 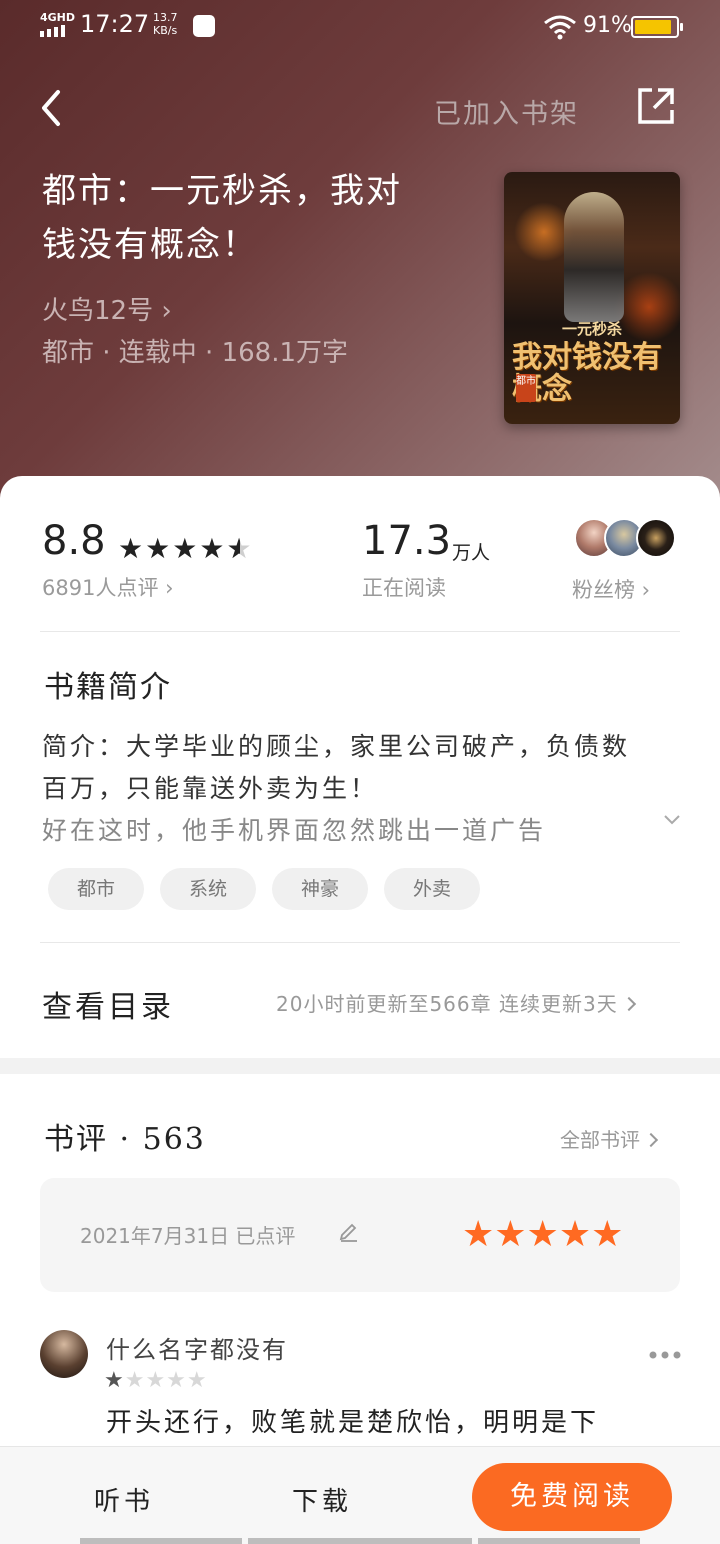 What do you see at coordinates (672, 820) in the screenshot?
I see `chevron-down-icon` at bounding box center [672, 820].